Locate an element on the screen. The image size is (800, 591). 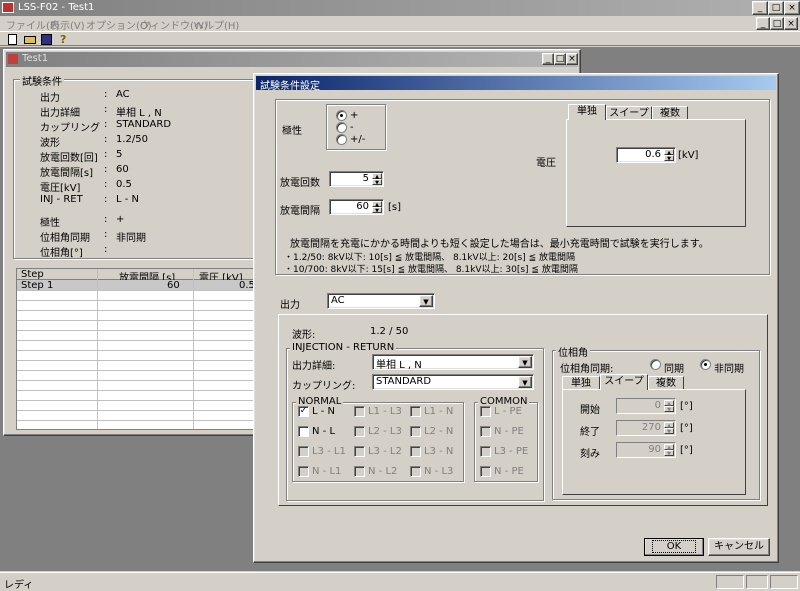
coupling-label: カップリング: is located at coordinates (324, 386).